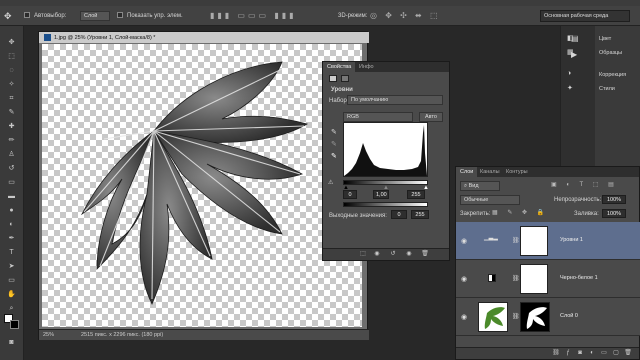 This screenshot has width=640, height=360. Describe the element at coordinates (11, 224) in the screenshot. I see `dodge-icon: ◐` at that location.